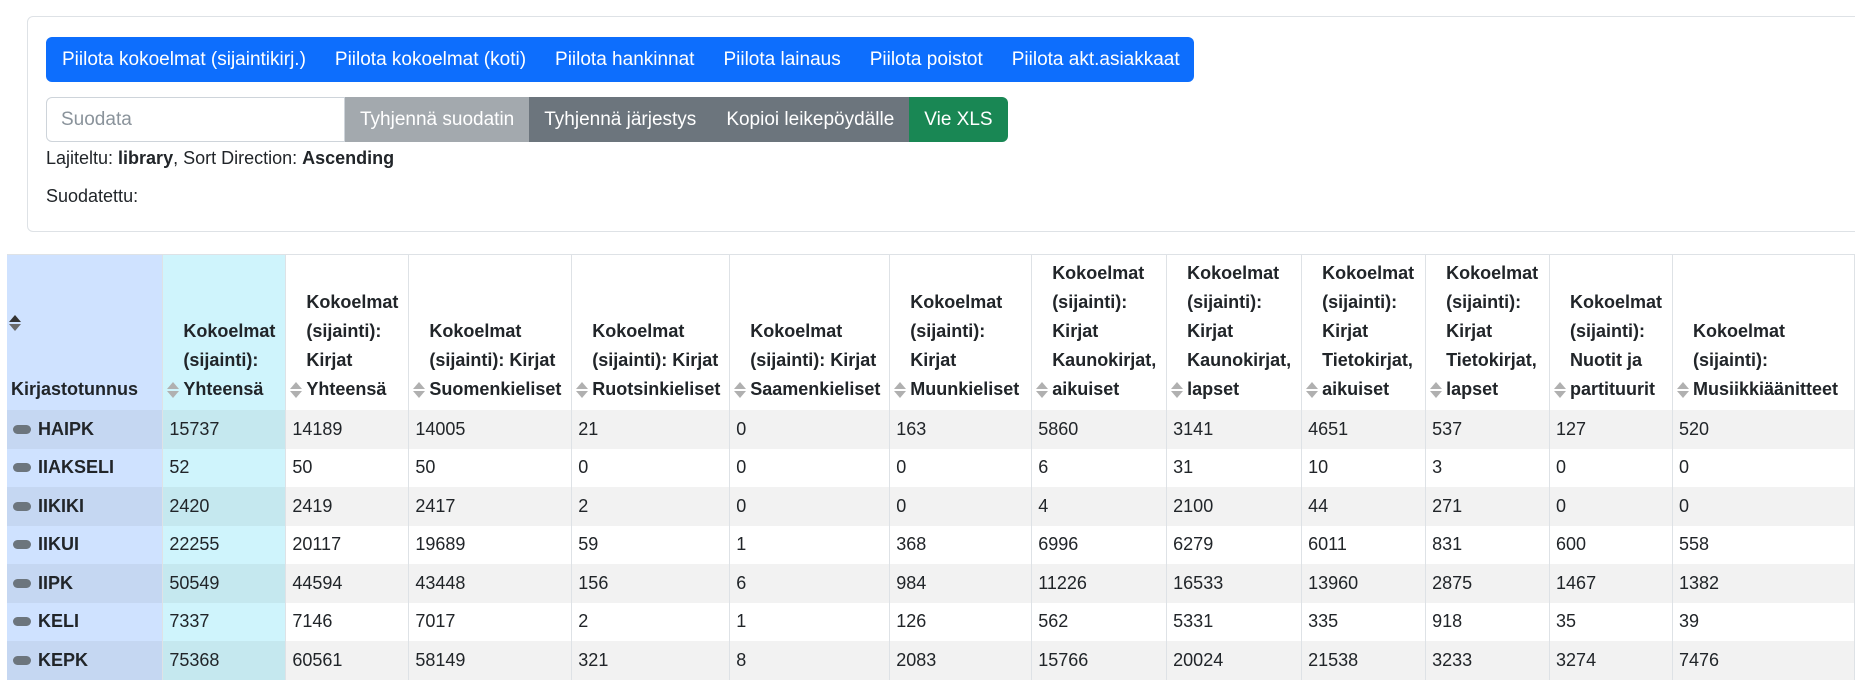 The height and width of the screenshot is (680, 1855). I want to click on cell-value: 14189, so click(317, 428).